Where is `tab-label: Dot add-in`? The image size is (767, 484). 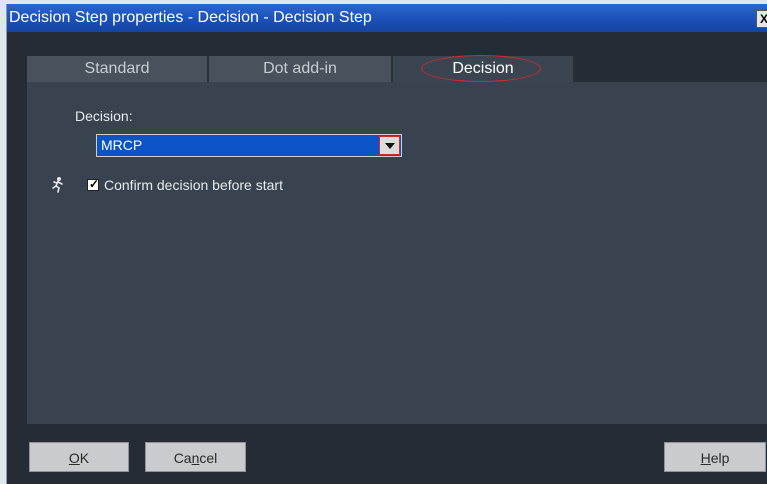
tab-label: Dot add-in is located at coordinates (300, 68).